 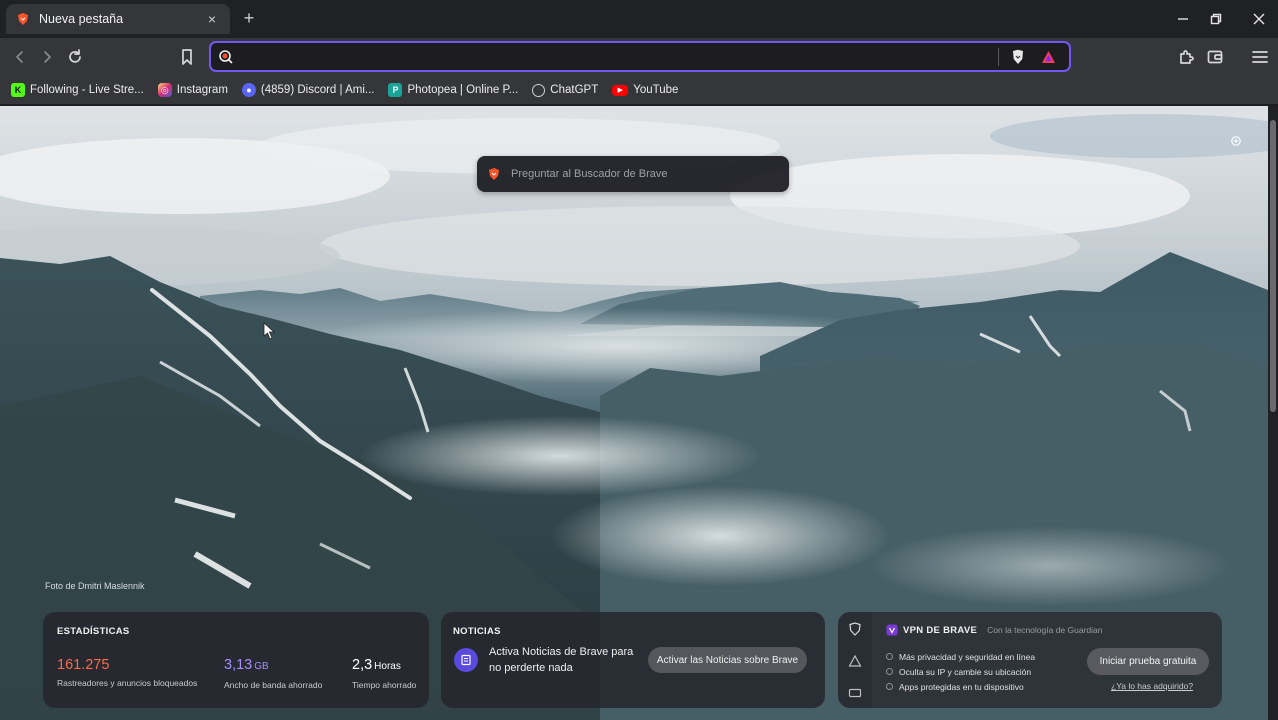 I want to click on tab-close-button: ×, so click(x=212, y=19).